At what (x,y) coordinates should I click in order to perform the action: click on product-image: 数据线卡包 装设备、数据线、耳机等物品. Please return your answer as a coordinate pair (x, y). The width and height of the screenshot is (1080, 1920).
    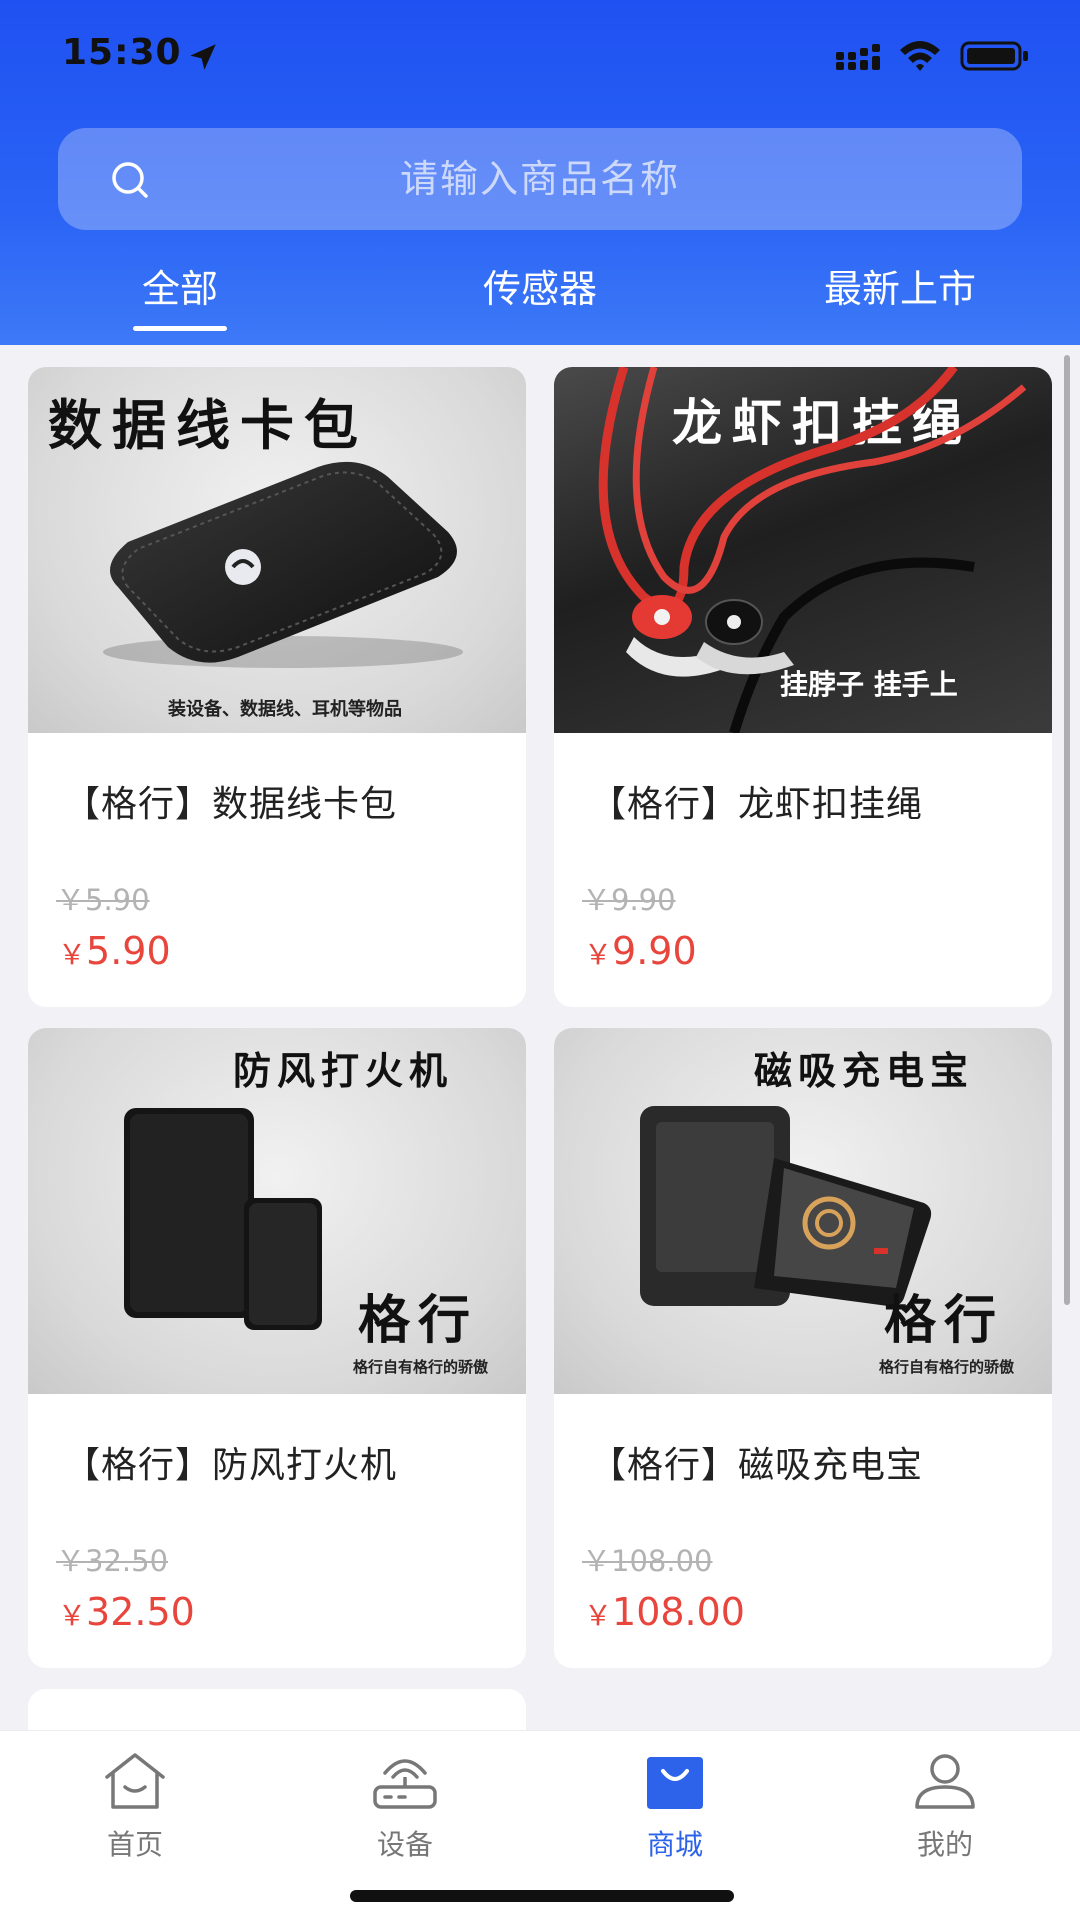
    Looking at the image, I should click on (277, 550).